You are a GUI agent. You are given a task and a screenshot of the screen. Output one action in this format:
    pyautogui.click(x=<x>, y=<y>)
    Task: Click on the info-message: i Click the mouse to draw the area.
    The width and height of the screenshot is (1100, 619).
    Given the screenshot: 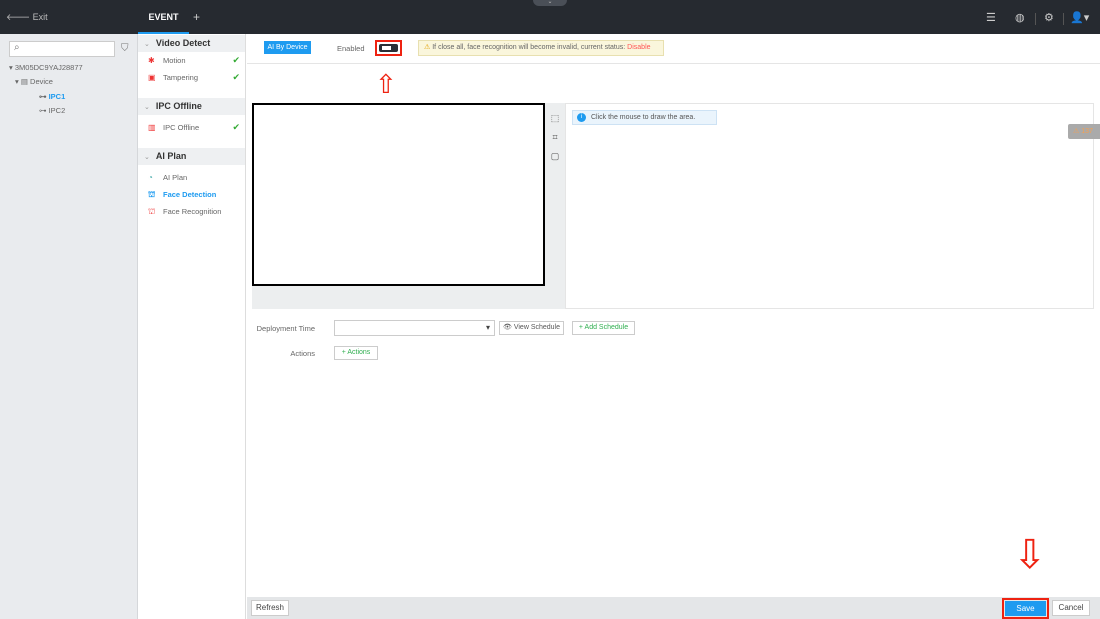 What is the action you would take?
    pyautogui.click(x=644, y=117)
    